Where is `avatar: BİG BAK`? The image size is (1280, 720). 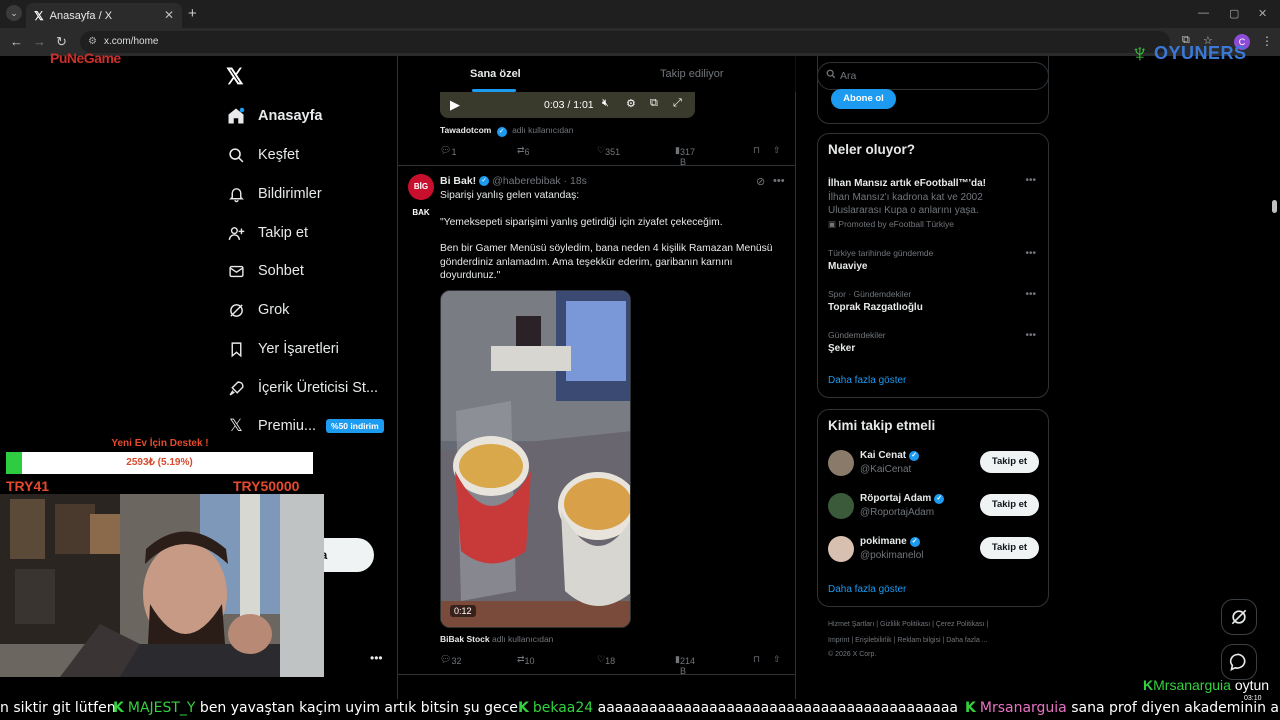 avatar: BİG BAK is located at coordinates (421, 195).